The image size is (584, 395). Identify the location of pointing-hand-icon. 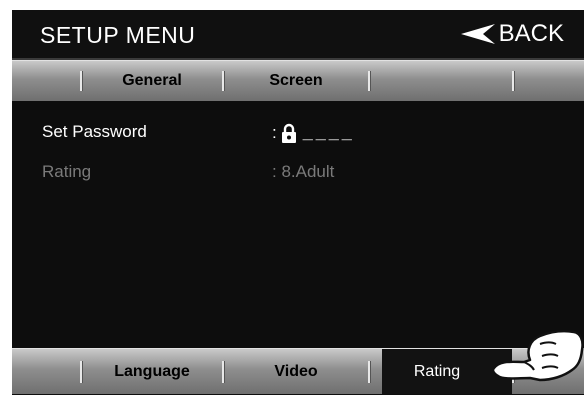
(537, 355).